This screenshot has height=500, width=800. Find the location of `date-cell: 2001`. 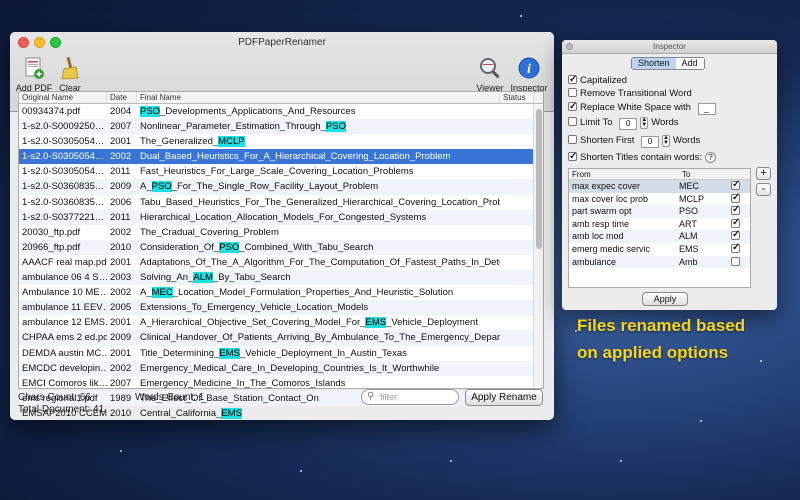

date-cell: 2001 is located at coordinates (121, 142).